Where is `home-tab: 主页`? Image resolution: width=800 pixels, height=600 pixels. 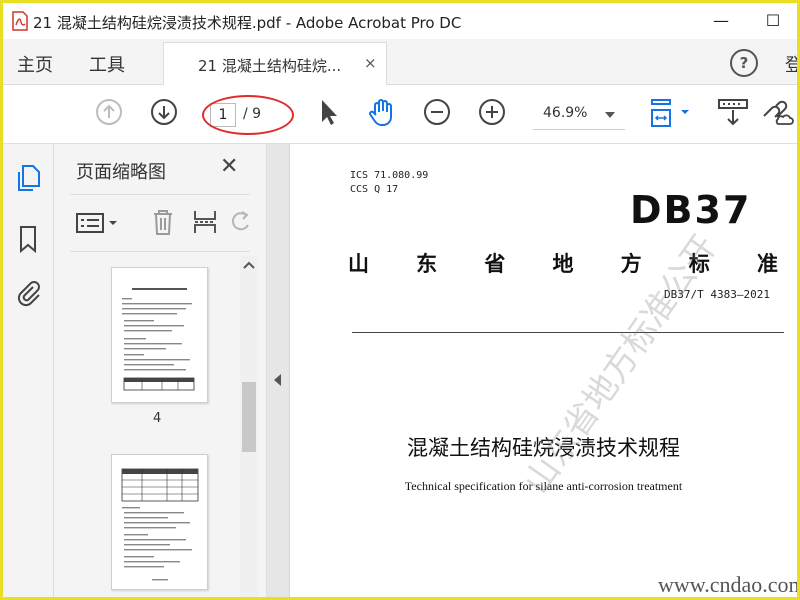
home-tab: 主页 is located at coordinates (35, 64).